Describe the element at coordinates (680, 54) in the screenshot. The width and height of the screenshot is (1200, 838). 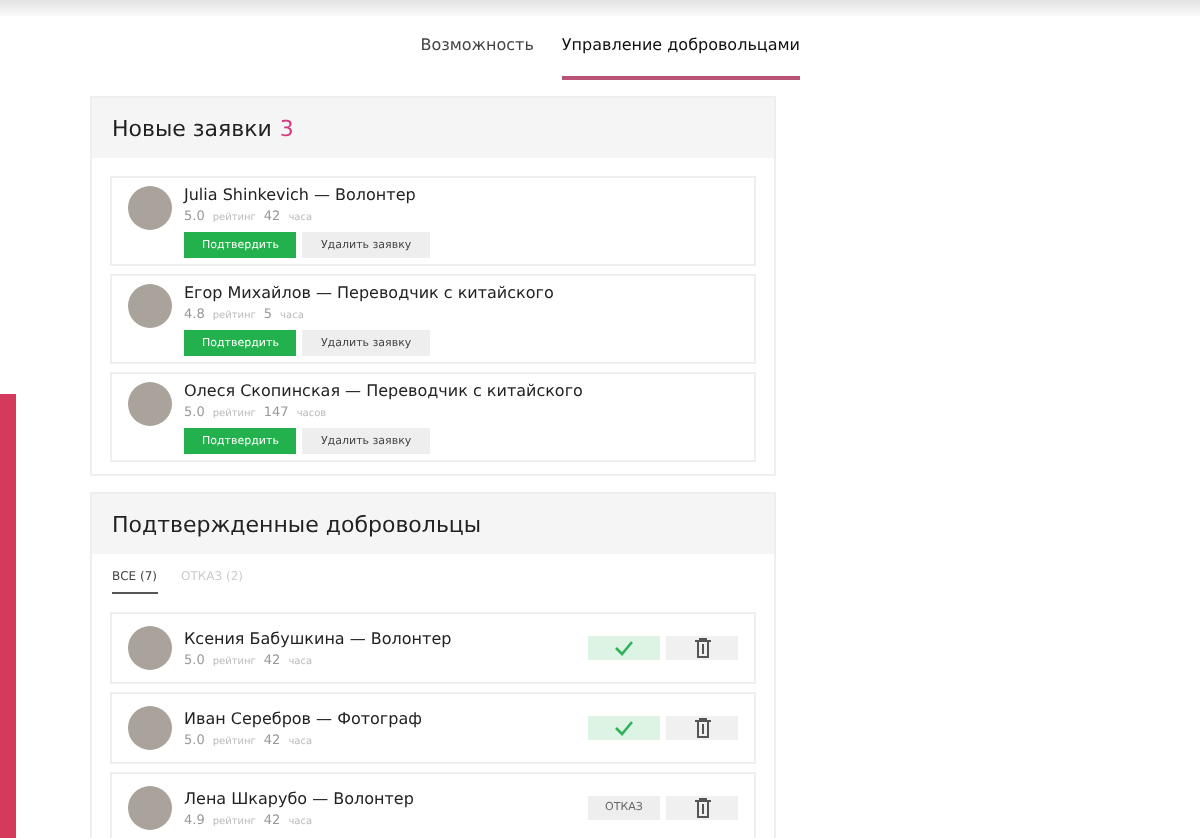
I see `tab: Управление добровольцами` at that location.